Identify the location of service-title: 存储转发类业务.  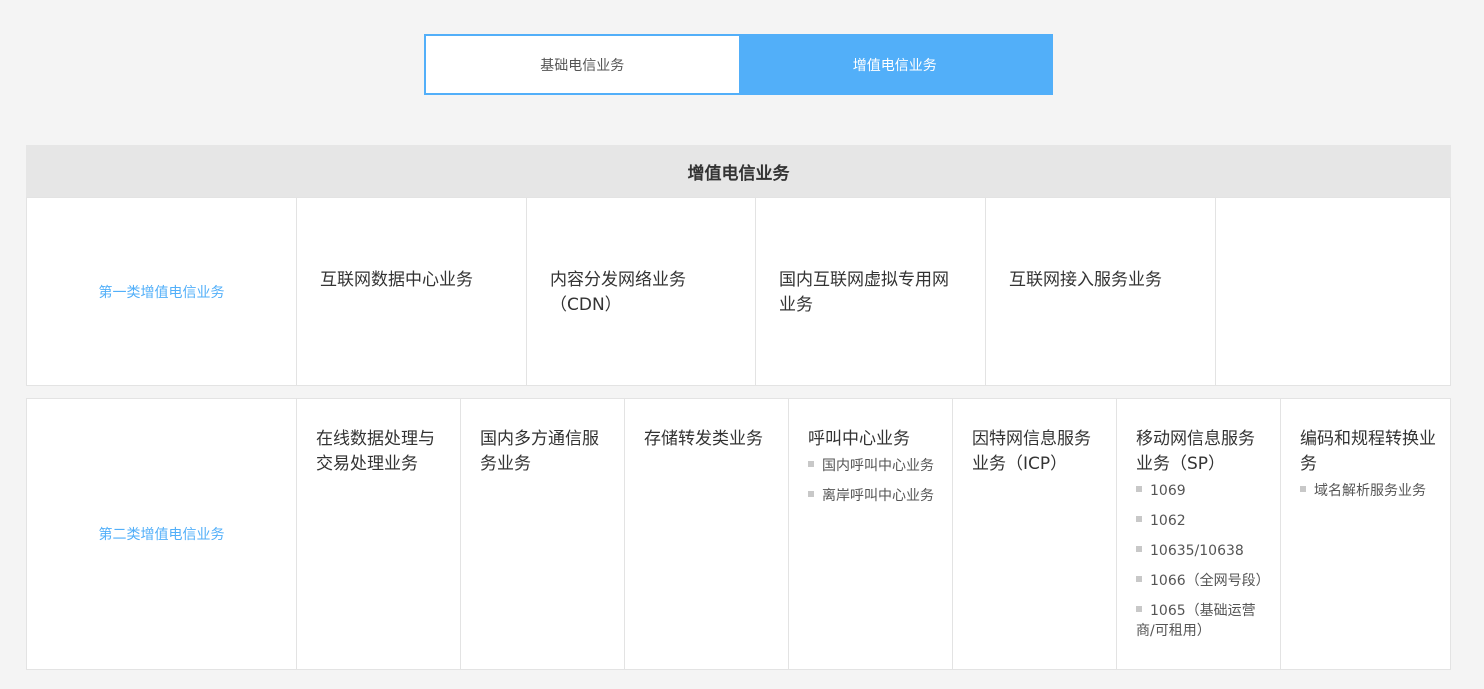
(703, 439).